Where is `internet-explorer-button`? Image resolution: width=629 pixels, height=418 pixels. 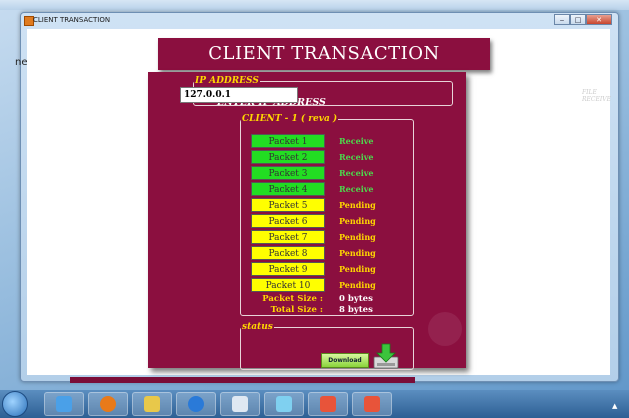 internet-explorer-button is located at coordinates (196, 404).